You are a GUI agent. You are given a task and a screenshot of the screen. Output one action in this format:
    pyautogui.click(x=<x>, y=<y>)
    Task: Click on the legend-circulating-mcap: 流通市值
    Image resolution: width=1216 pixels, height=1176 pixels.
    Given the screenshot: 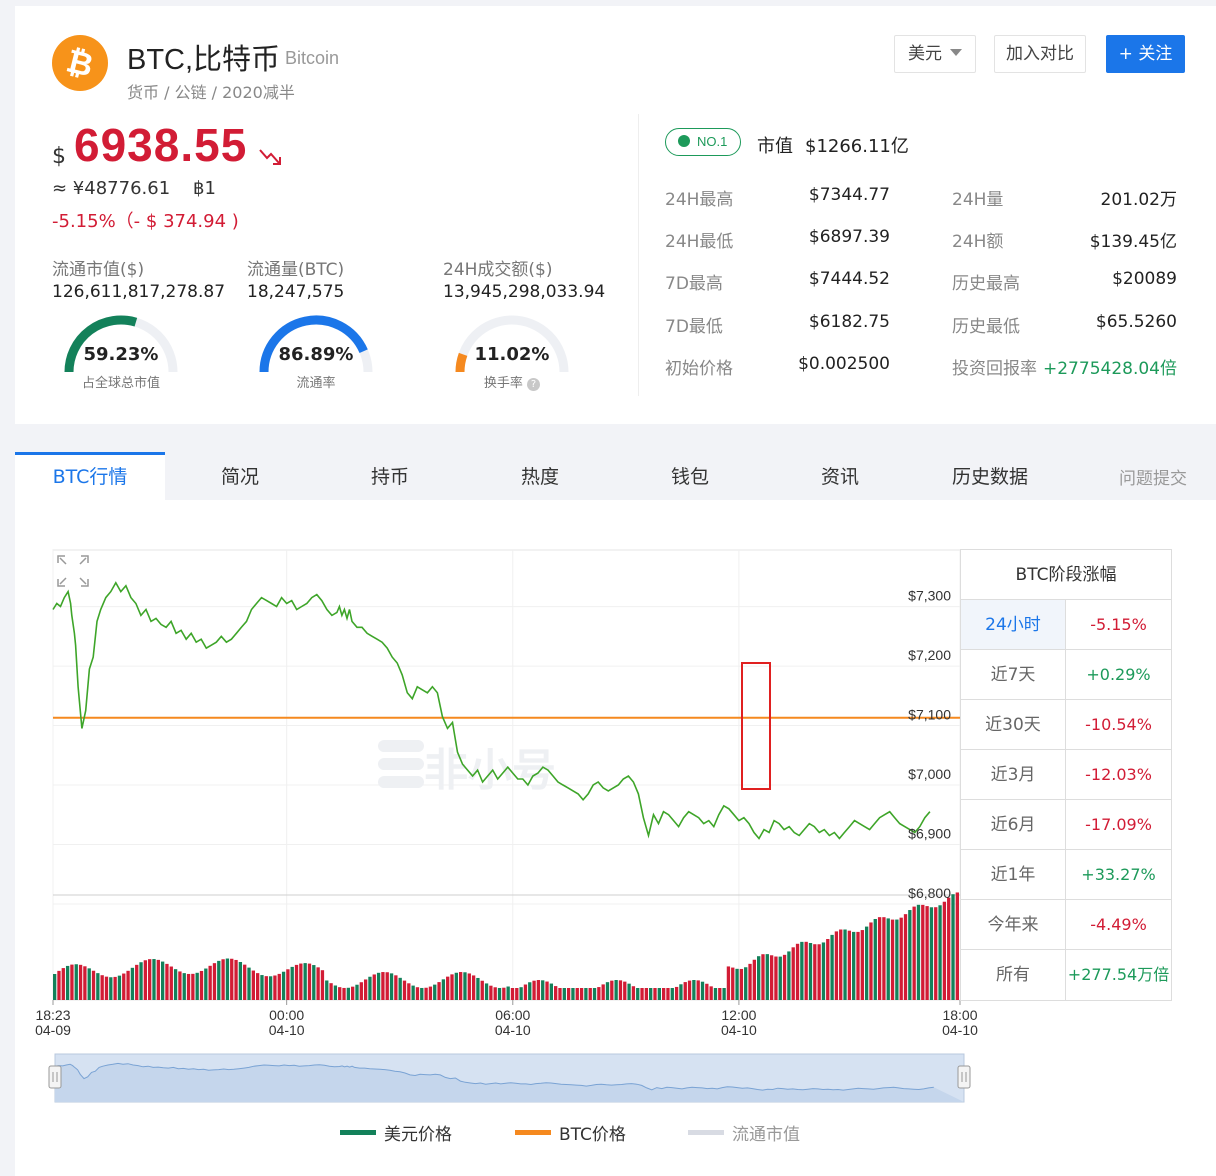 What is the action you would take?
    pyautogui.click(x=744, y=1132)
    